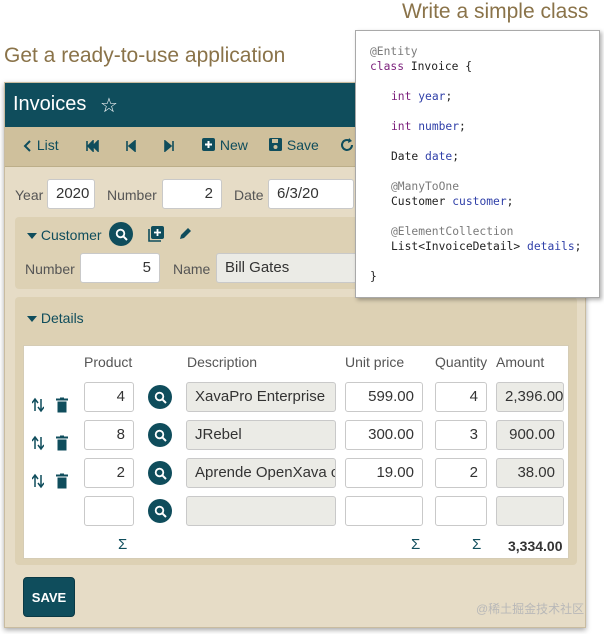  What do you see at coordinates (261, 473) in the screenshot?
I see `description-field: Aprende OpenXava co` at bounding box center [261, 473].